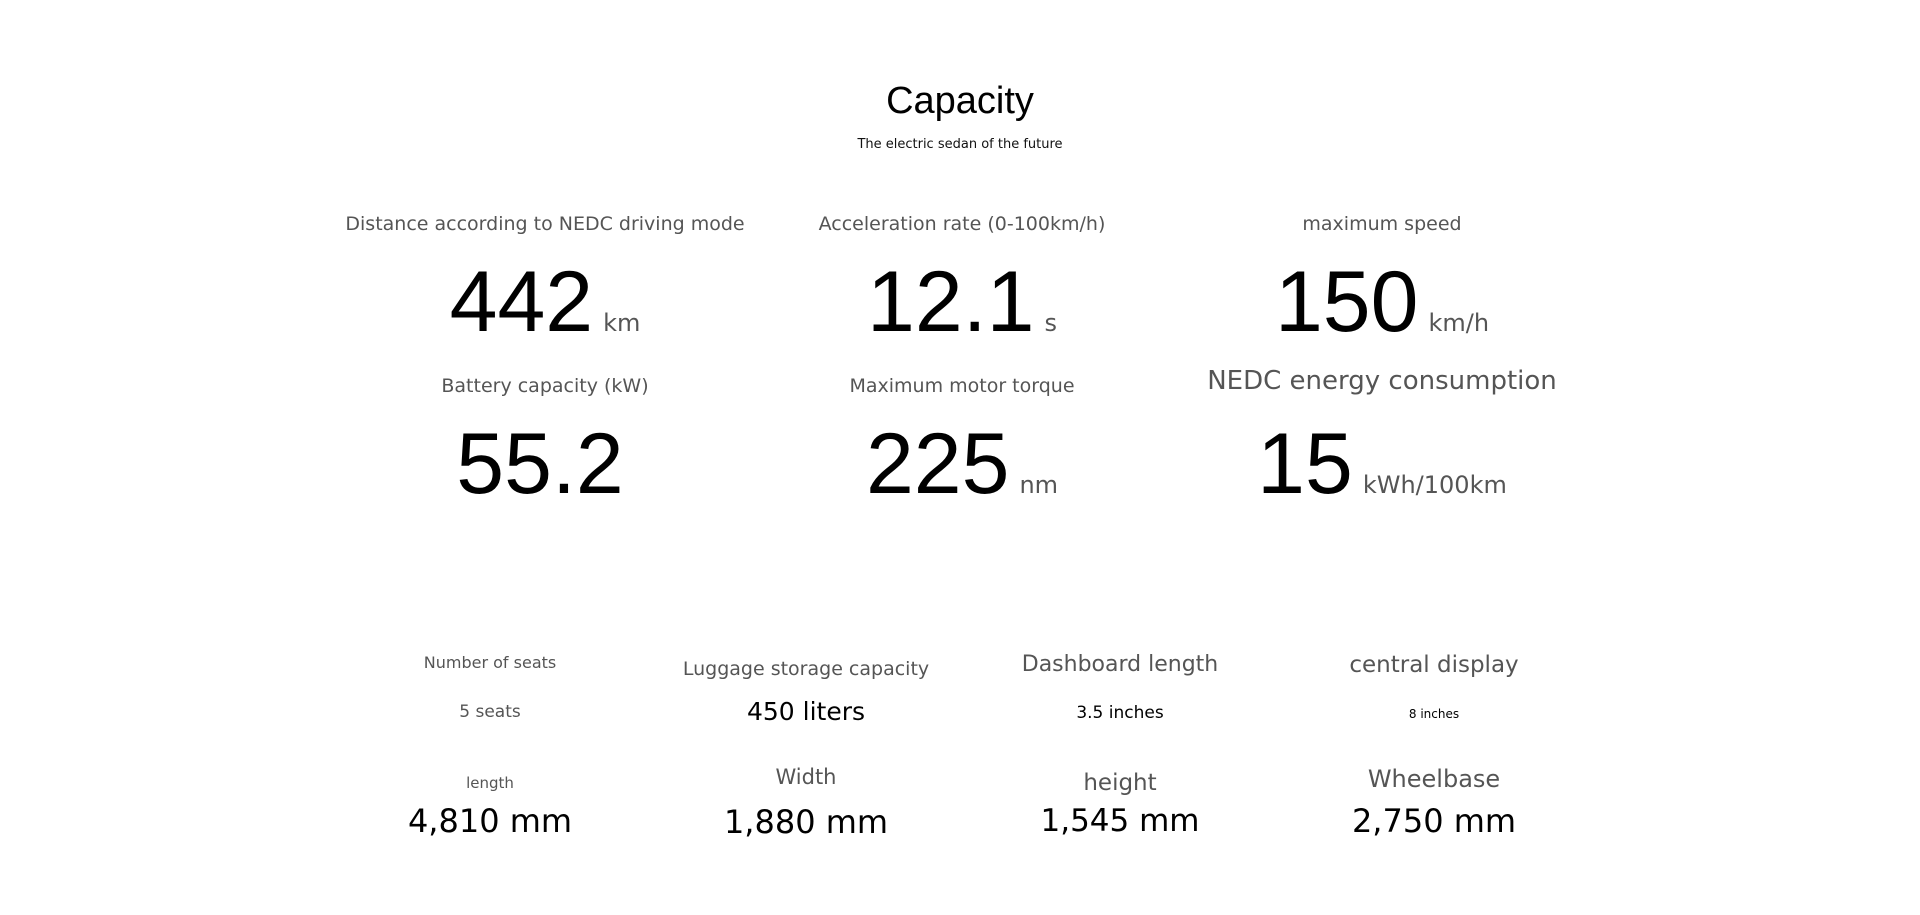 The height and width of the screenshot is (915, 1920). What do you see at coordinates (1050, 323) in the screenshot?
I see `stat-unit: s` at bounding box center [1050, 323].